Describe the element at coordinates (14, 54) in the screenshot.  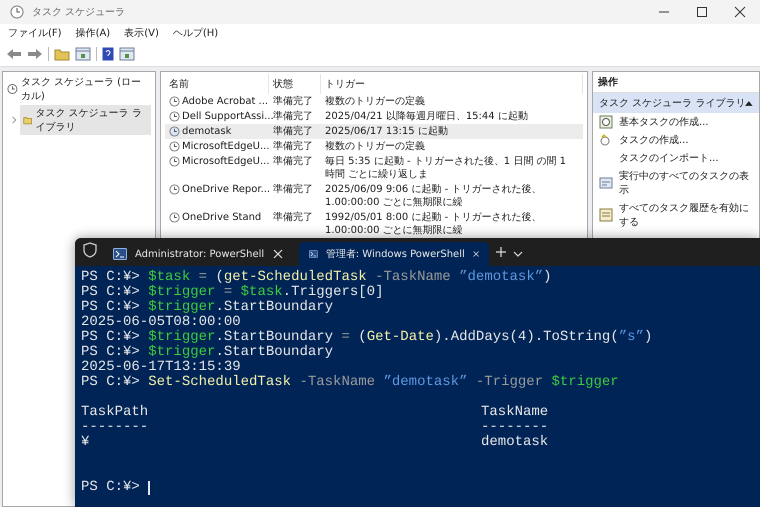
I see `back-arrow-icon` at that location.